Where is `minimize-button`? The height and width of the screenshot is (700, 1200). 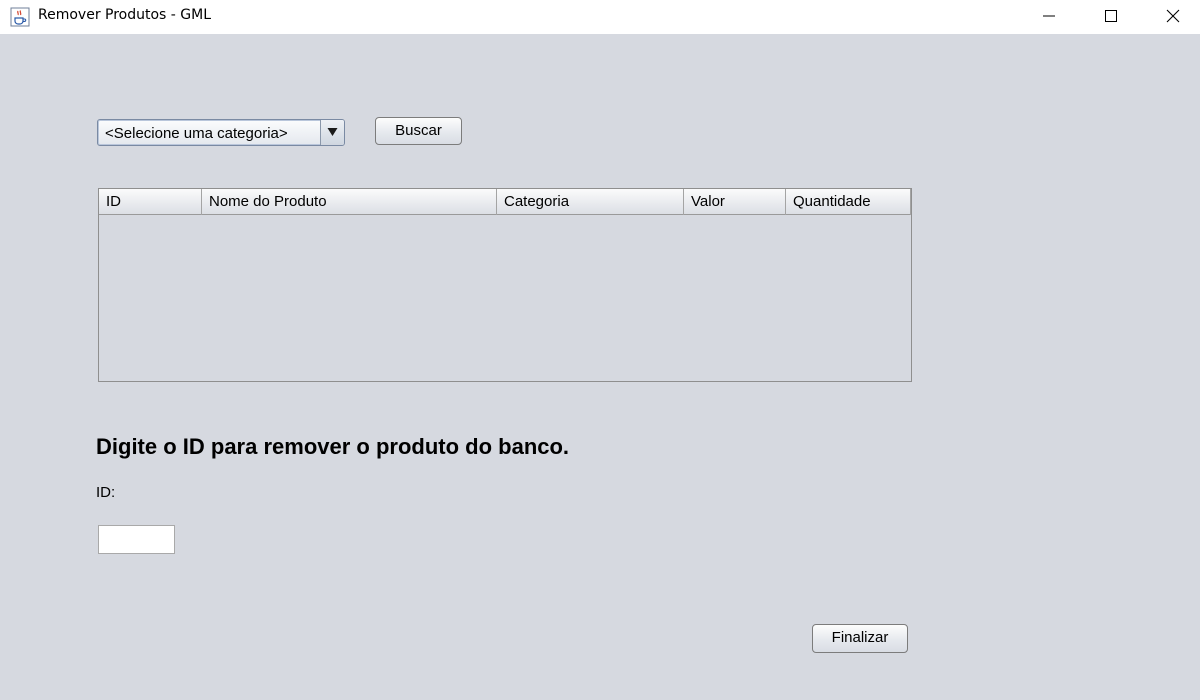 minimize-button is located at coordinates (1049, 16).